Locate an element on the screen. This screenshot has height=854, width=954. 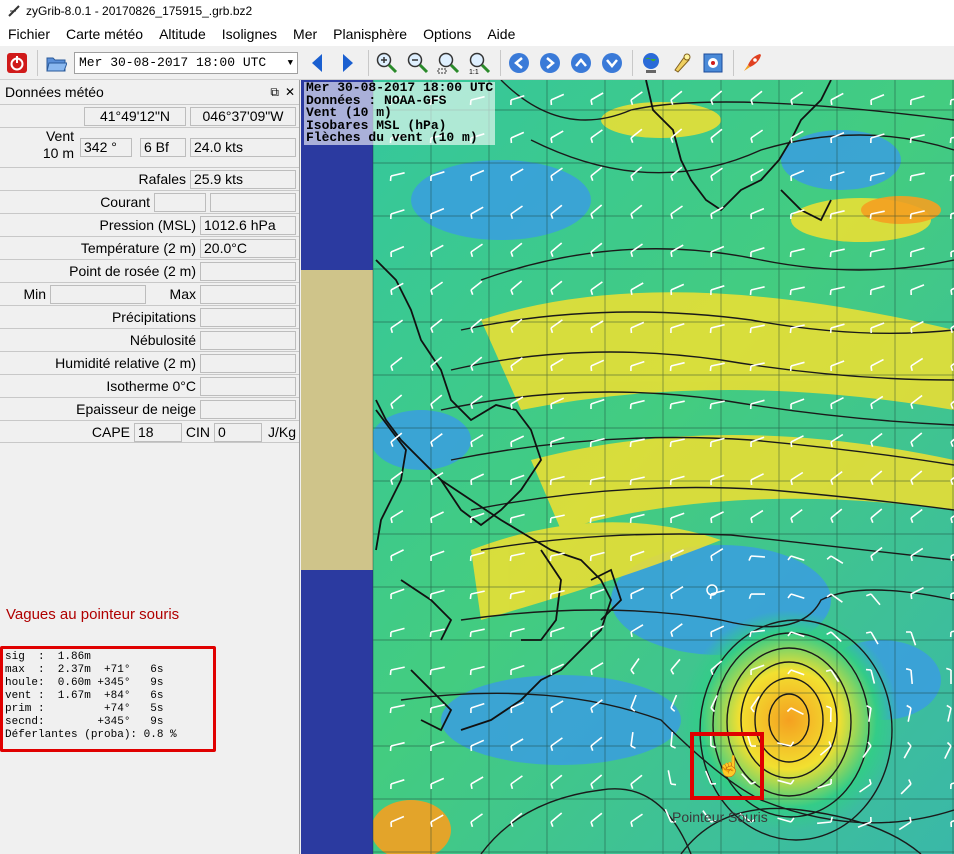
dewpoint-label: Point de rosée (2 m) is located at coordinates (132, 271).